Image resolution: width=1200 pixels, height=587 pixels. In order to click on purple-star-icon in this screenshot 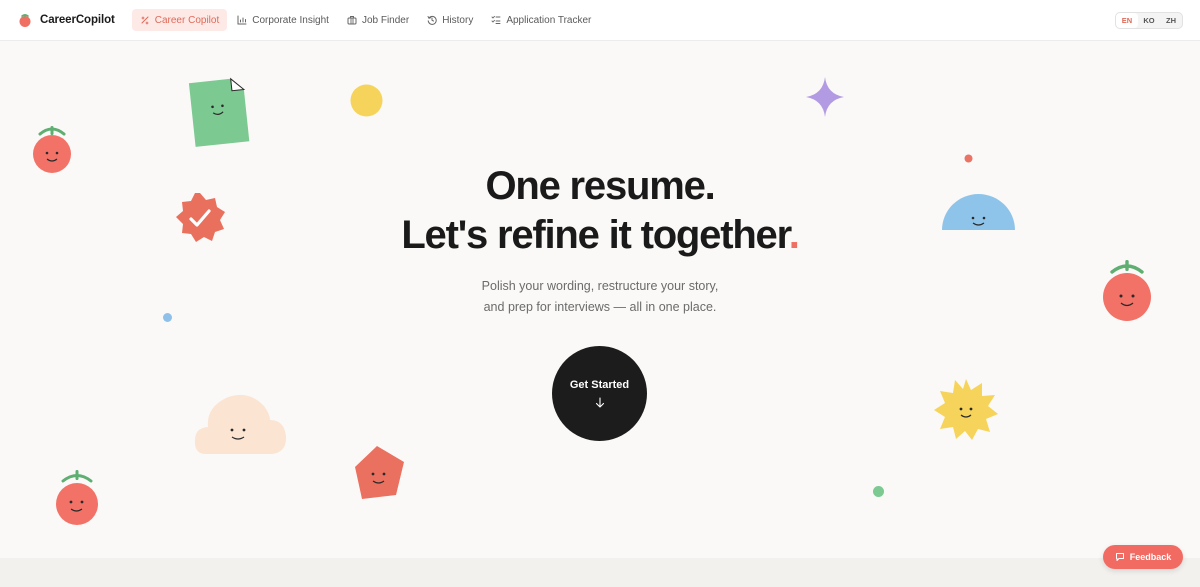, I will do `click(825, 97)`.